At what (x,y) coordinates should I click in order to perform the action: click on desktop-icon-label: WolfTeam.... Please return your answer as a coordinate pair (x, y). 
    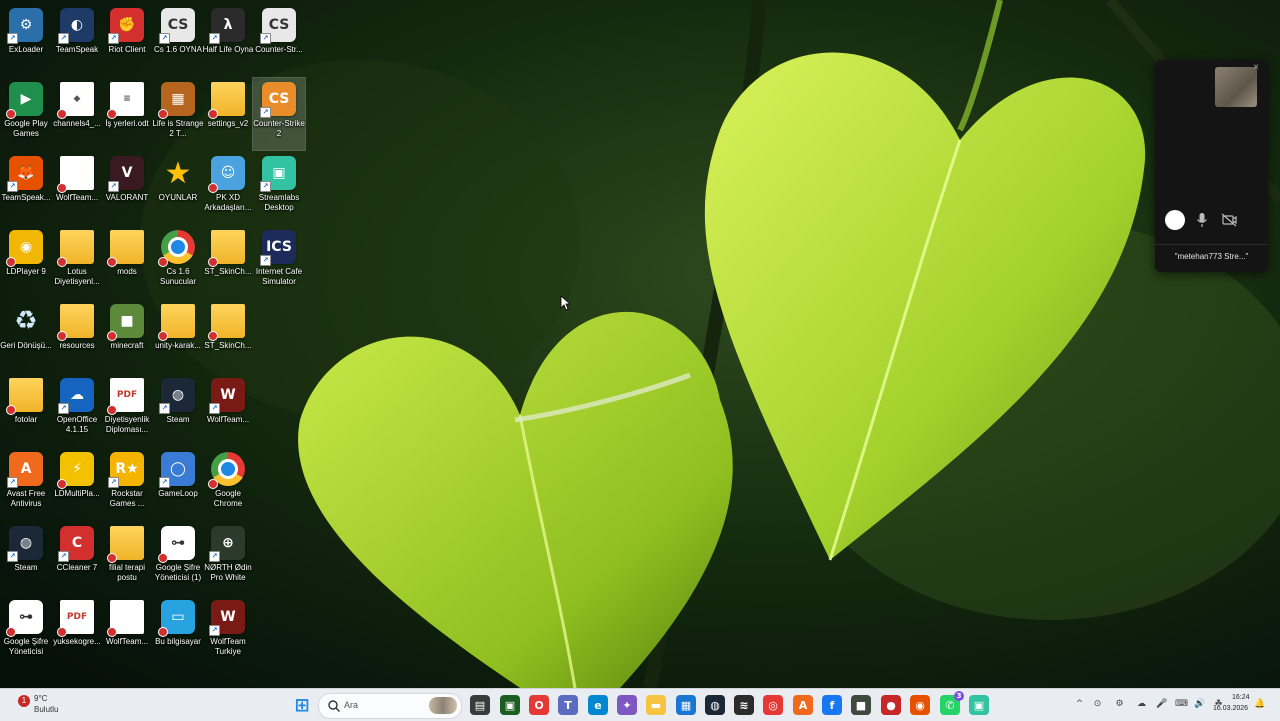
    Looking at the image, I should click on (77, 197).